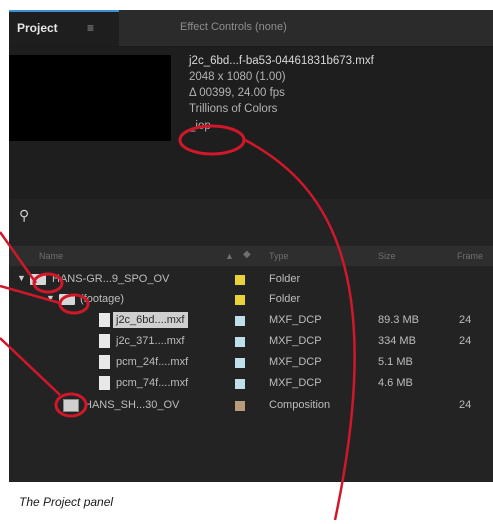  Describe the element at coordinates (200, 126) in the screenshot. I see `info-field-order: _iop` at that location.